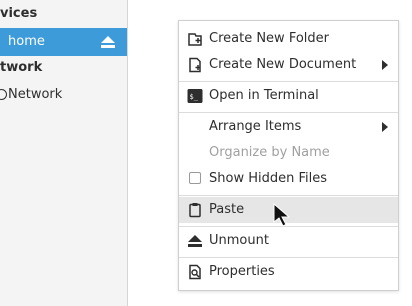 This screenshot has height=306, width=412. Describe the element at coordinates (239, 240) in the screenshot. I see `menu-item-label: Unmount` at that location.